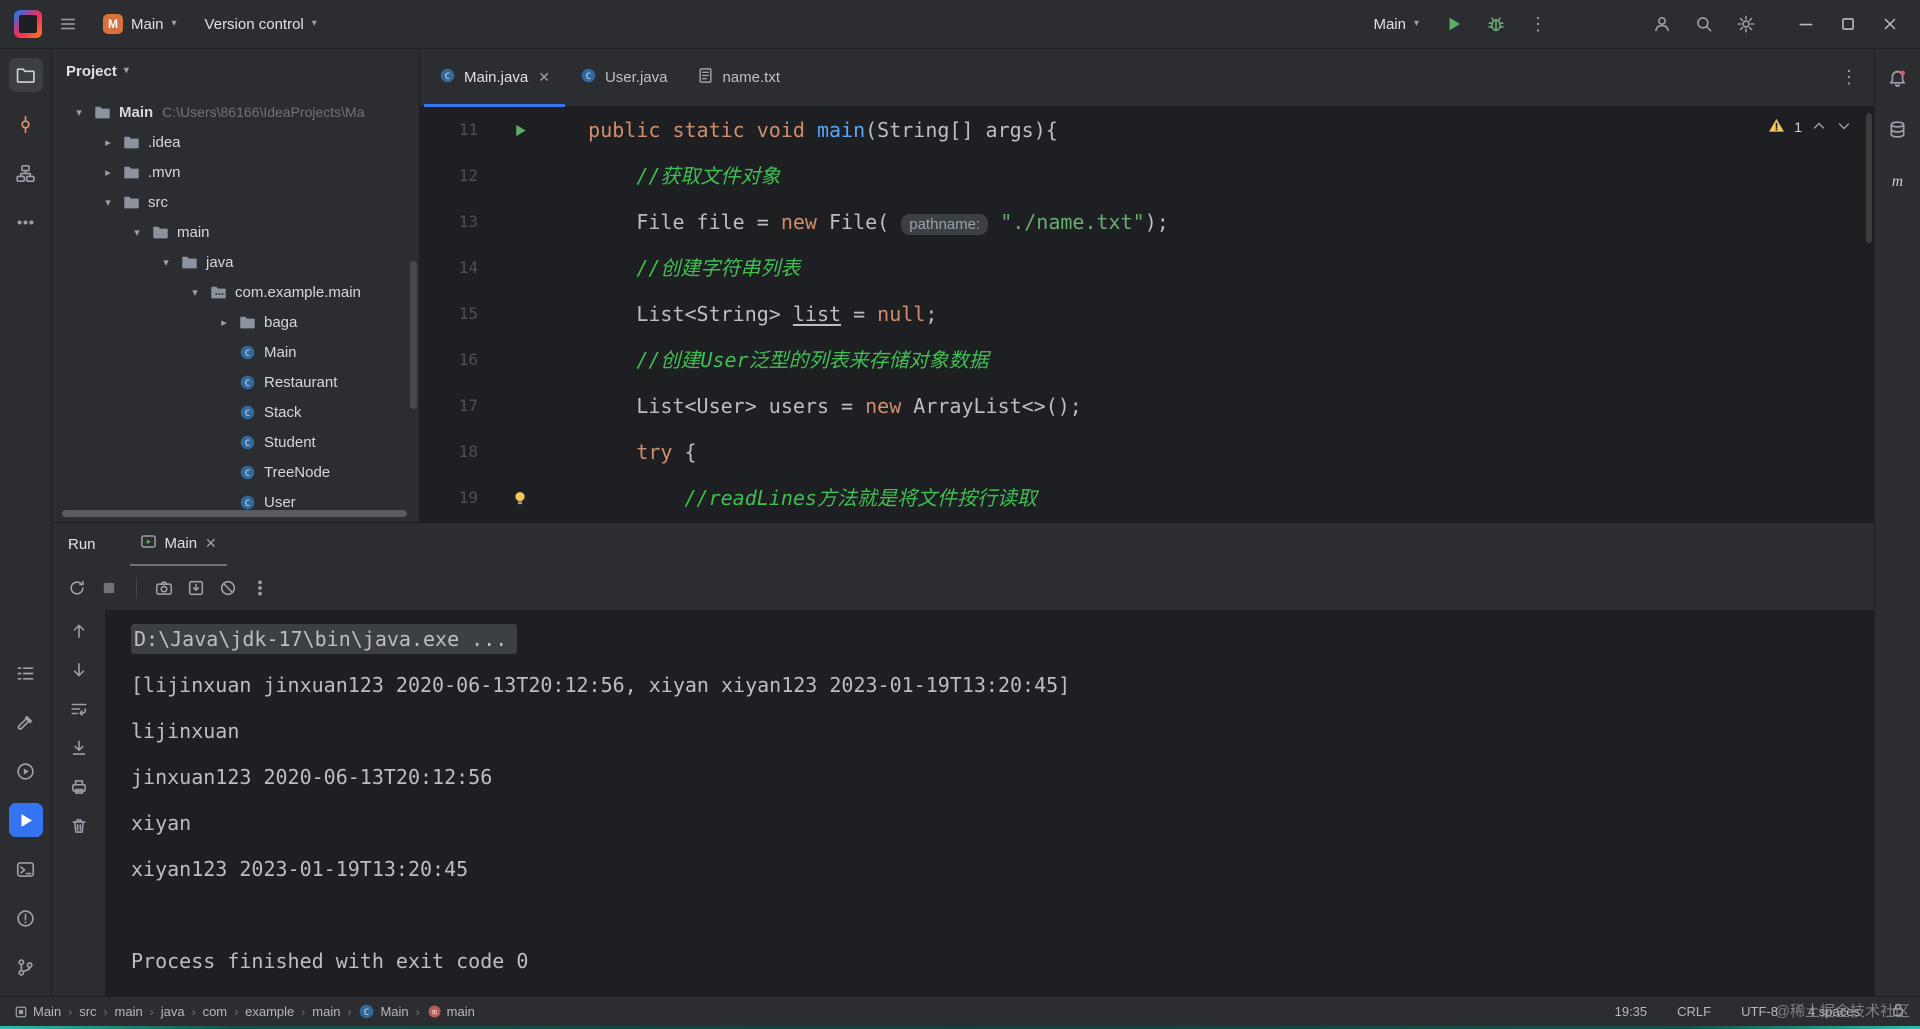  What do you see at coordinates (26, 918) in the screenshot?
I see `problems-icon` at bounding box center [26, 918].